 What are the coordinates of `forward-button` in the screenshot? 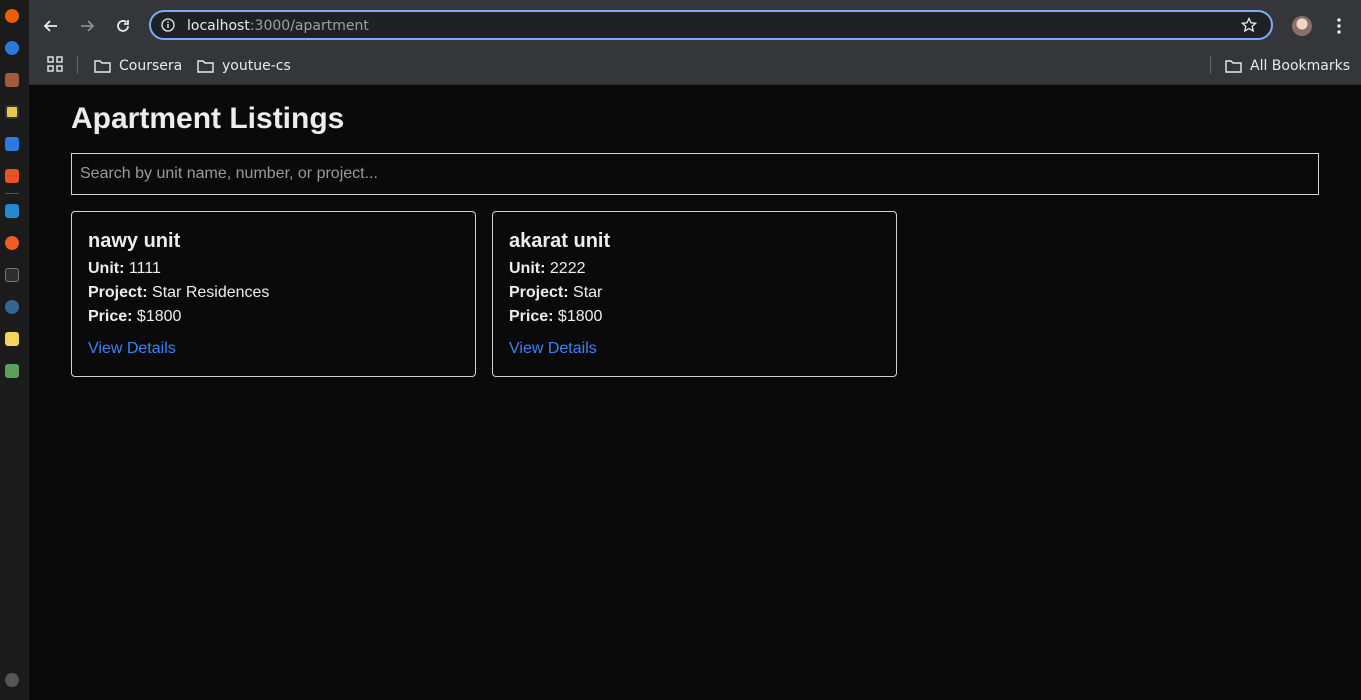 It's located at (87, 26).